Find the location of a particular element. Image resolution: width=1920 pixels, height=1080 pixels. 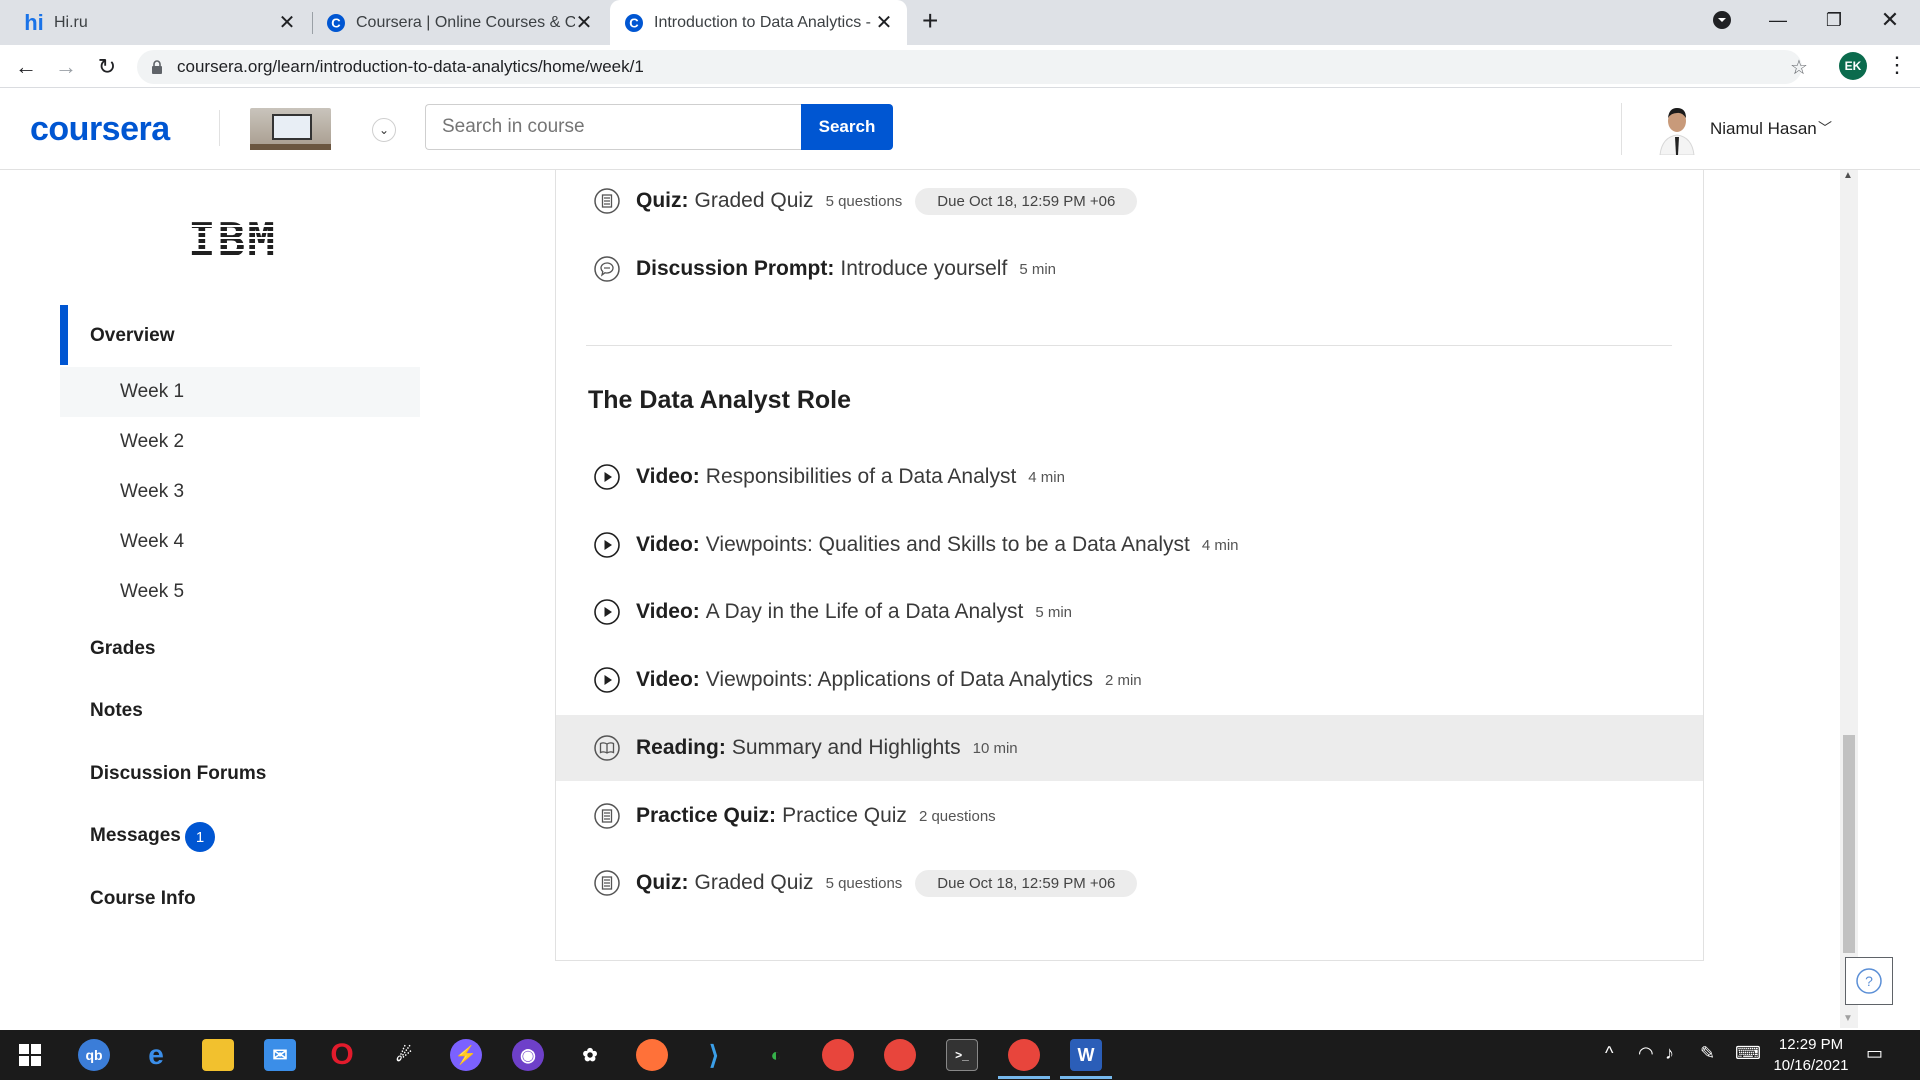

avatar is located at coordinates (1677, 129).